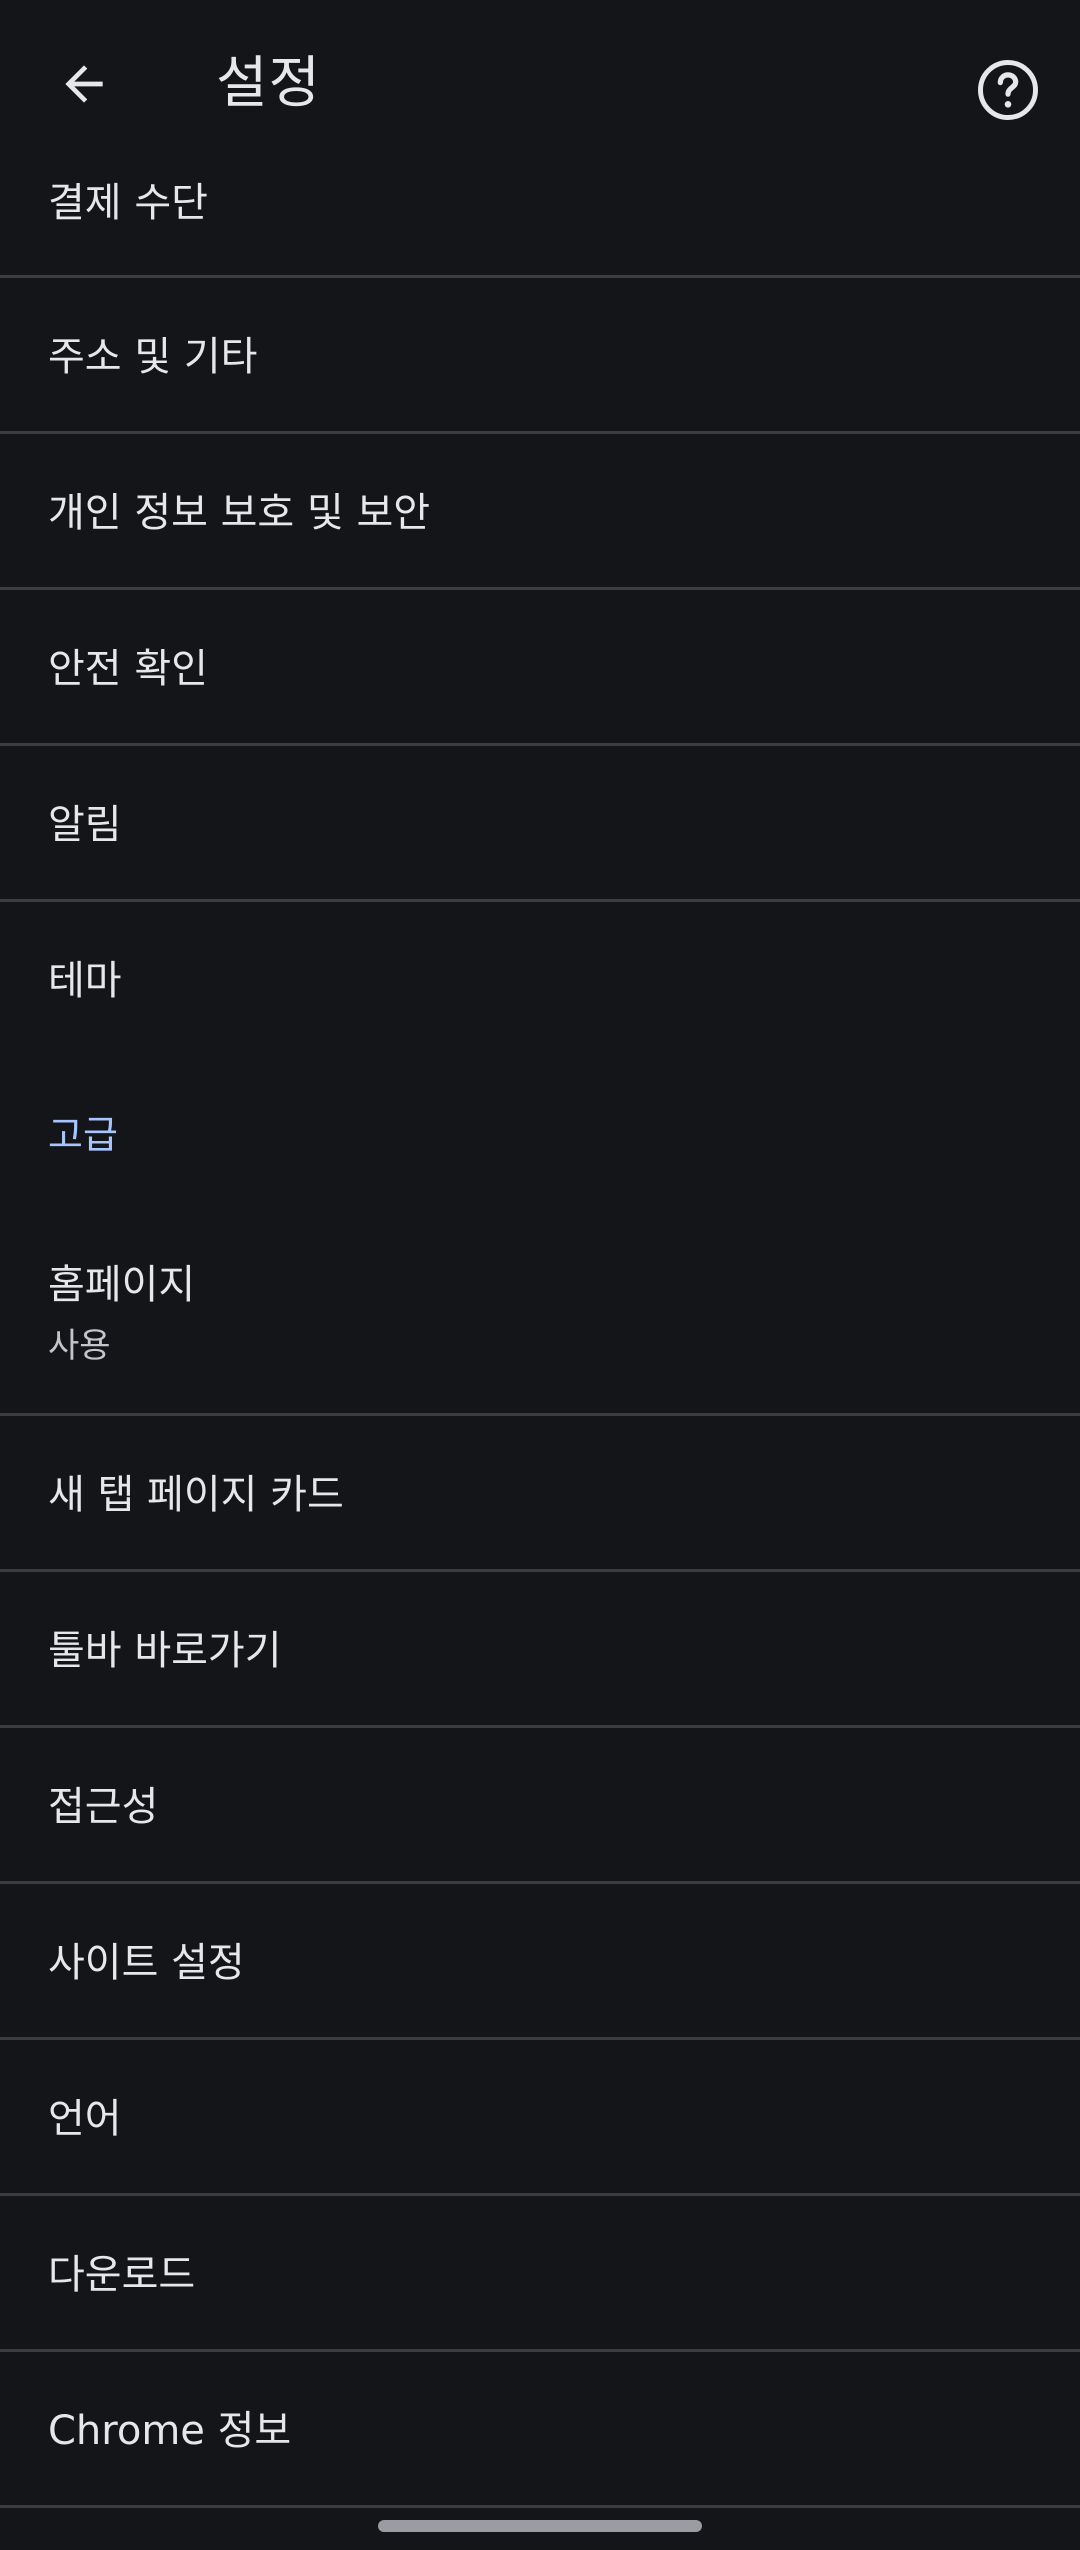  What do you see at coordinates (128, 669) in the screenshot?
I see `settings-item-label: 안전 확인` at bounding box center [128, 669].